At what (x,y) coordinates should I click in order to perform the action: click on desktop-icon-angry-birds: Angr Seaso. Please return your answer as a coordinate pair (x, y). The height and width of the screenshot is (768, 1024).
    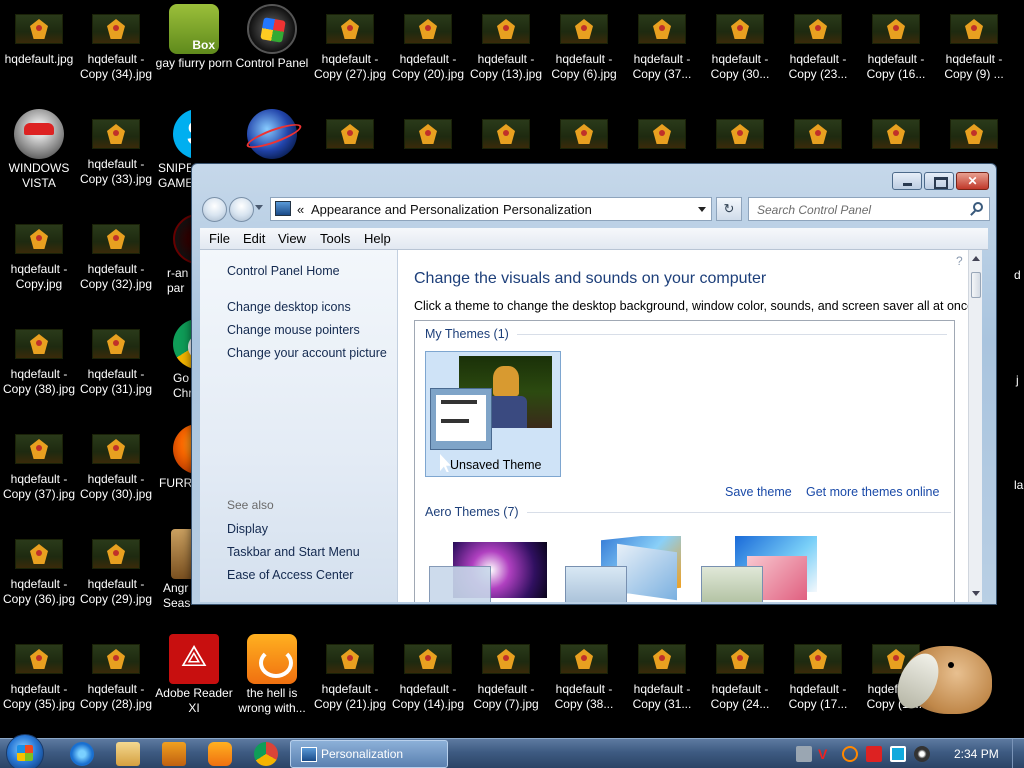
    Looking at the image, I should click on (173, 575).